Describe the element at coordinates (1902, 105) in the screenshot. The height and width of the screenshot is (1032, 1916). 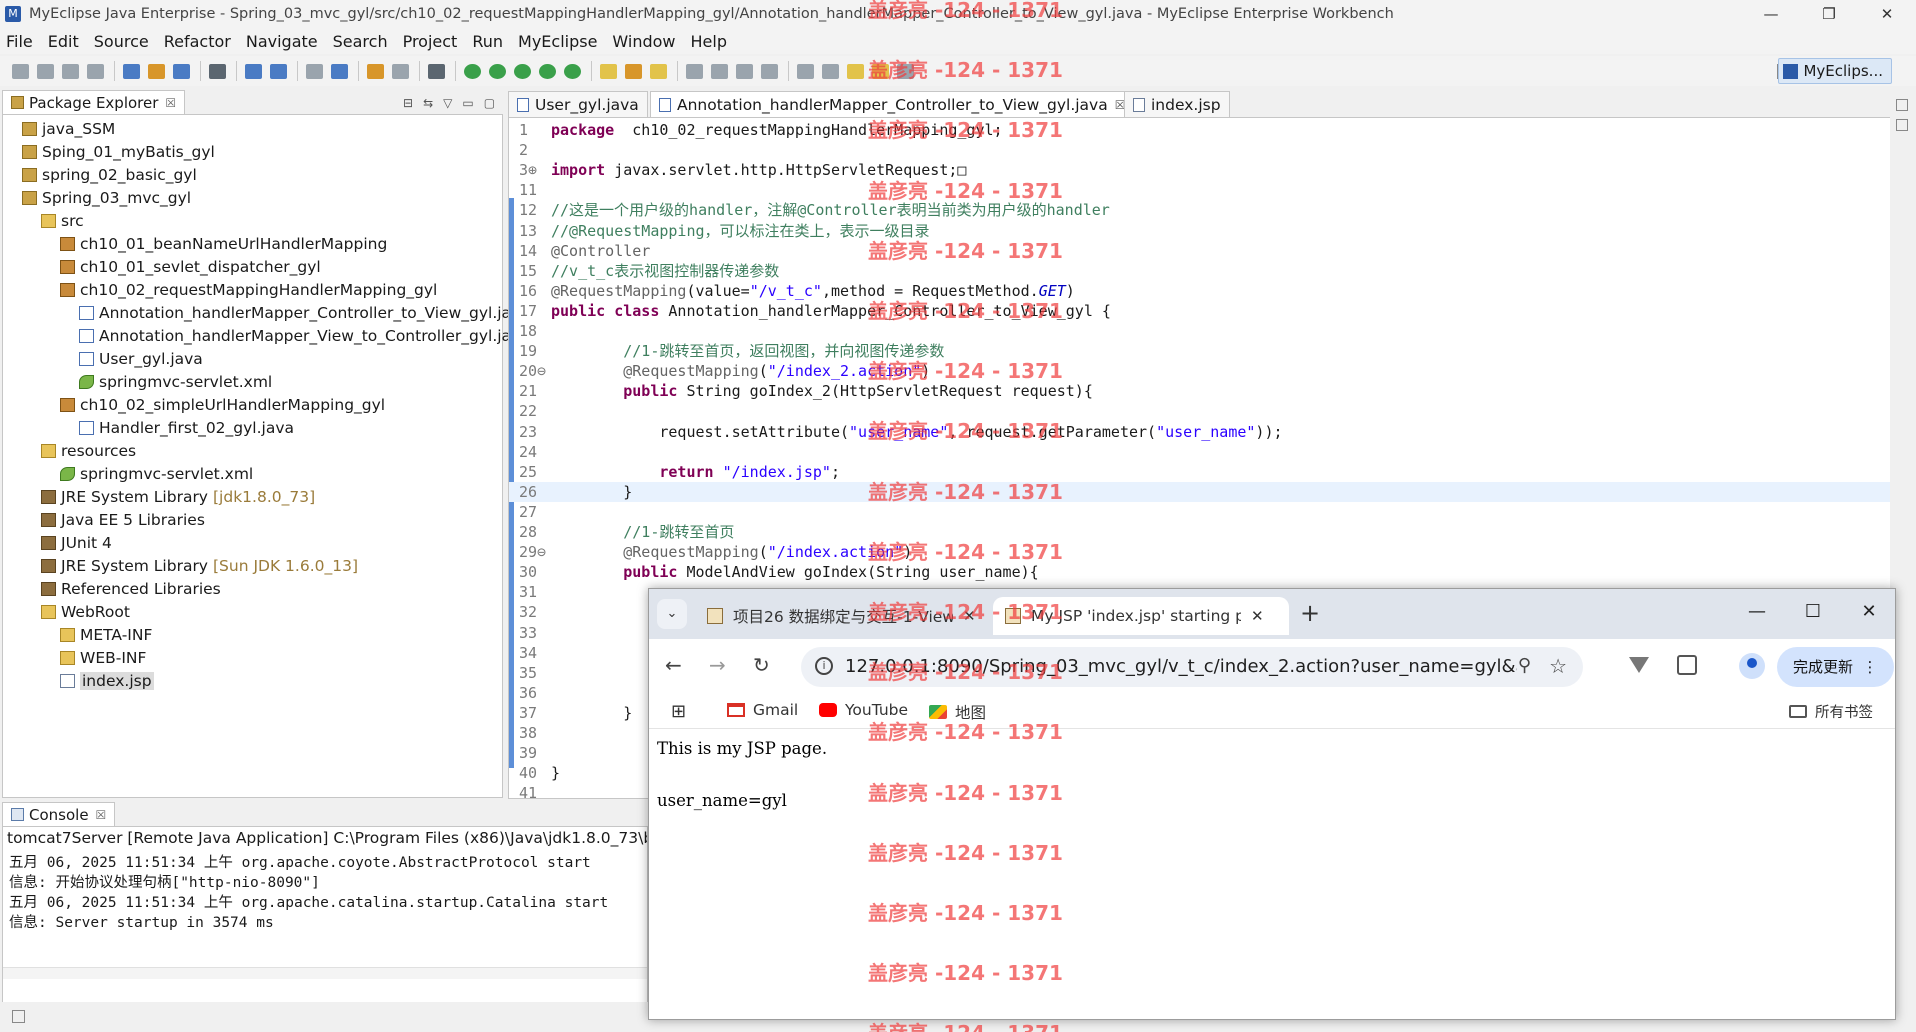
I see `restore-icon` at that location.